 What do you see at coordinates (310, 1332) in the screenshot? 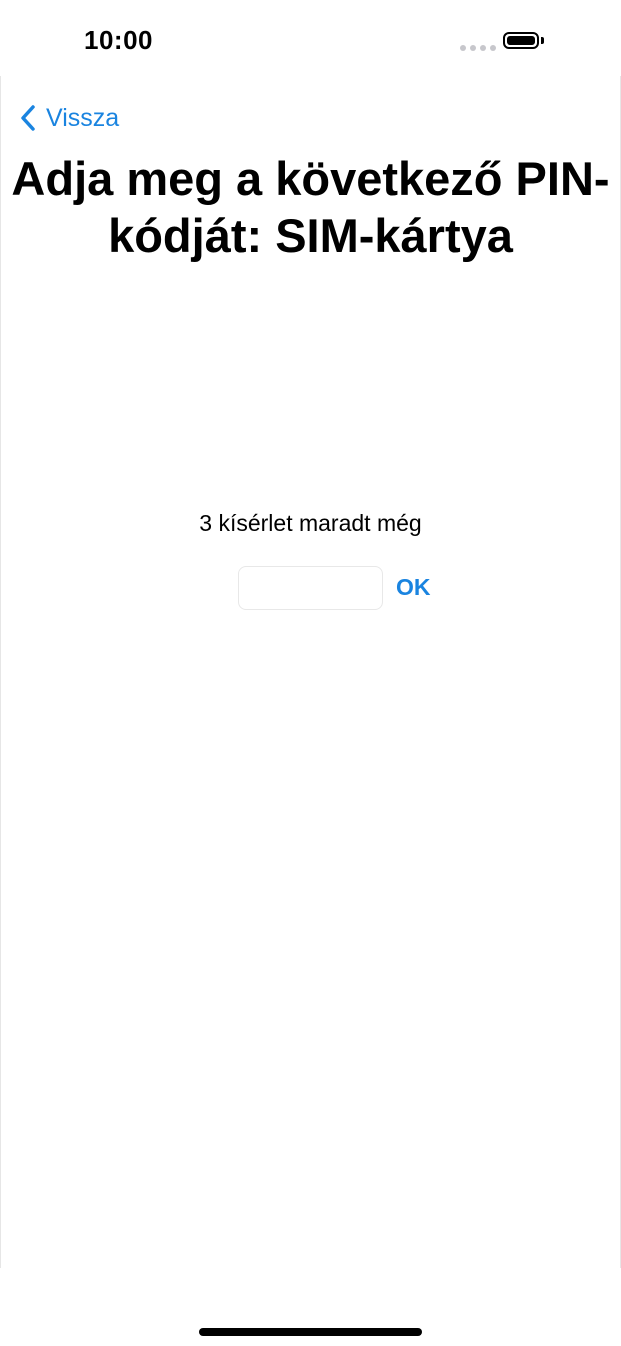
I see `home-indicator` at bounding box center [310, 1332].